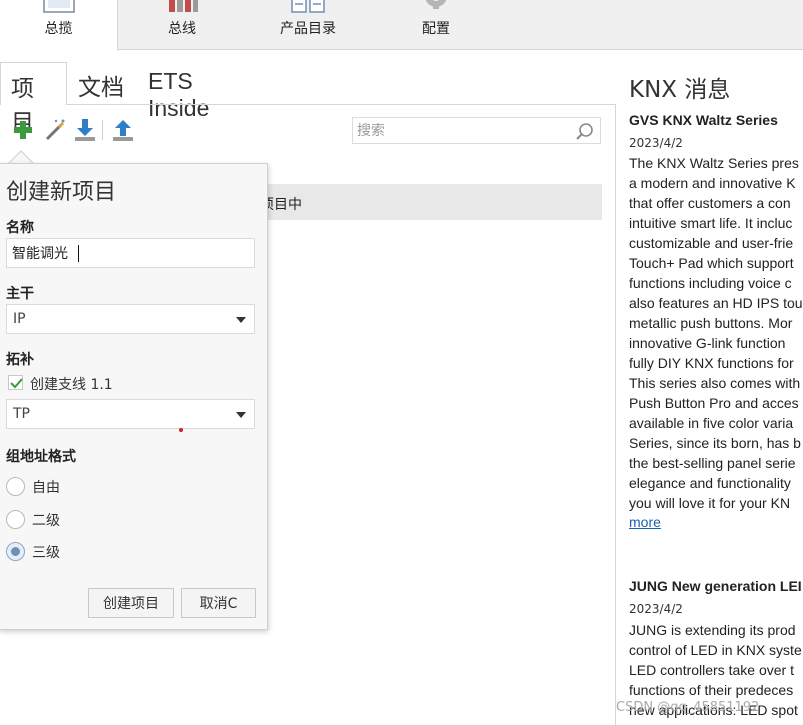 Image resolution: width=803 pixels, height=725 pixels. I want to click on backbone-select-value: IP, so click(19, 319).